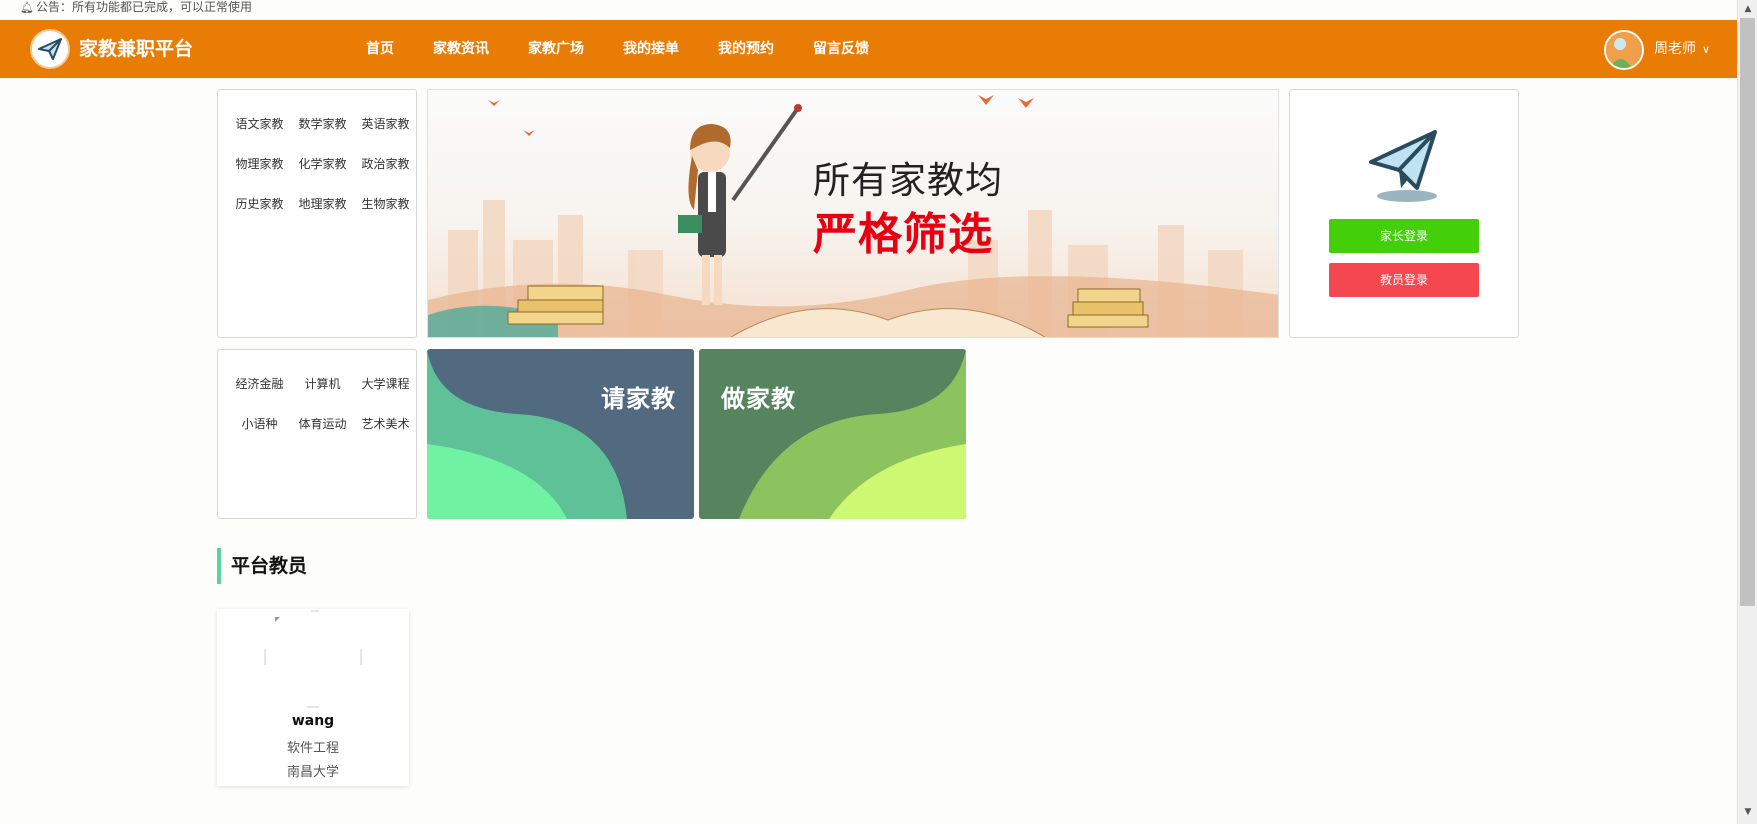  I want to click on subject-category-link-0: 语文家教, so click(259, 124).